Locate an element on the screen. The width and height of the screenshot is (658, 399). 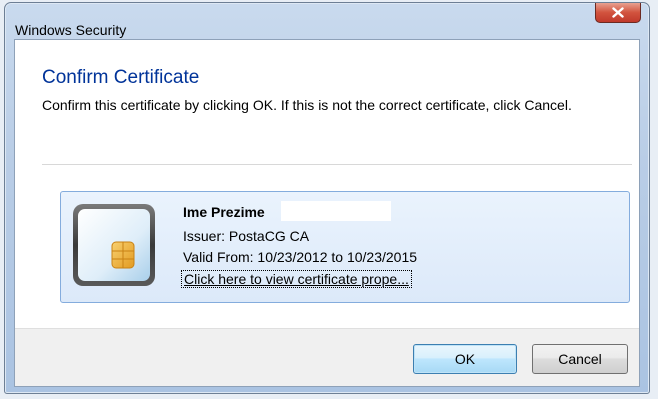
redaction-box is located at coordinates (336, 211).